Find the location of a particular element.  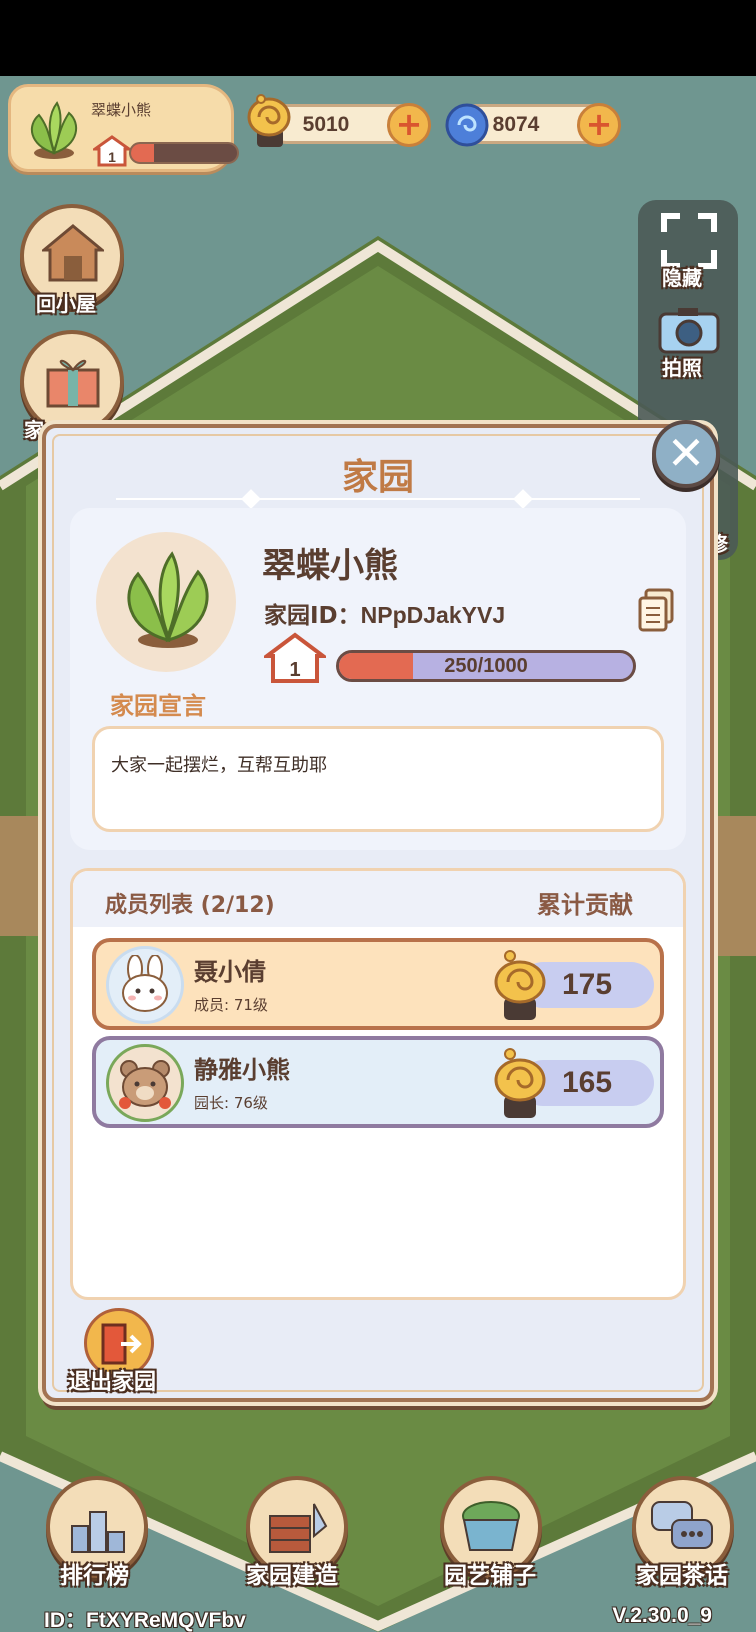

declaration-text: 大家一起摆烂，互帮互助耶 is located at coordinates (219, 765).